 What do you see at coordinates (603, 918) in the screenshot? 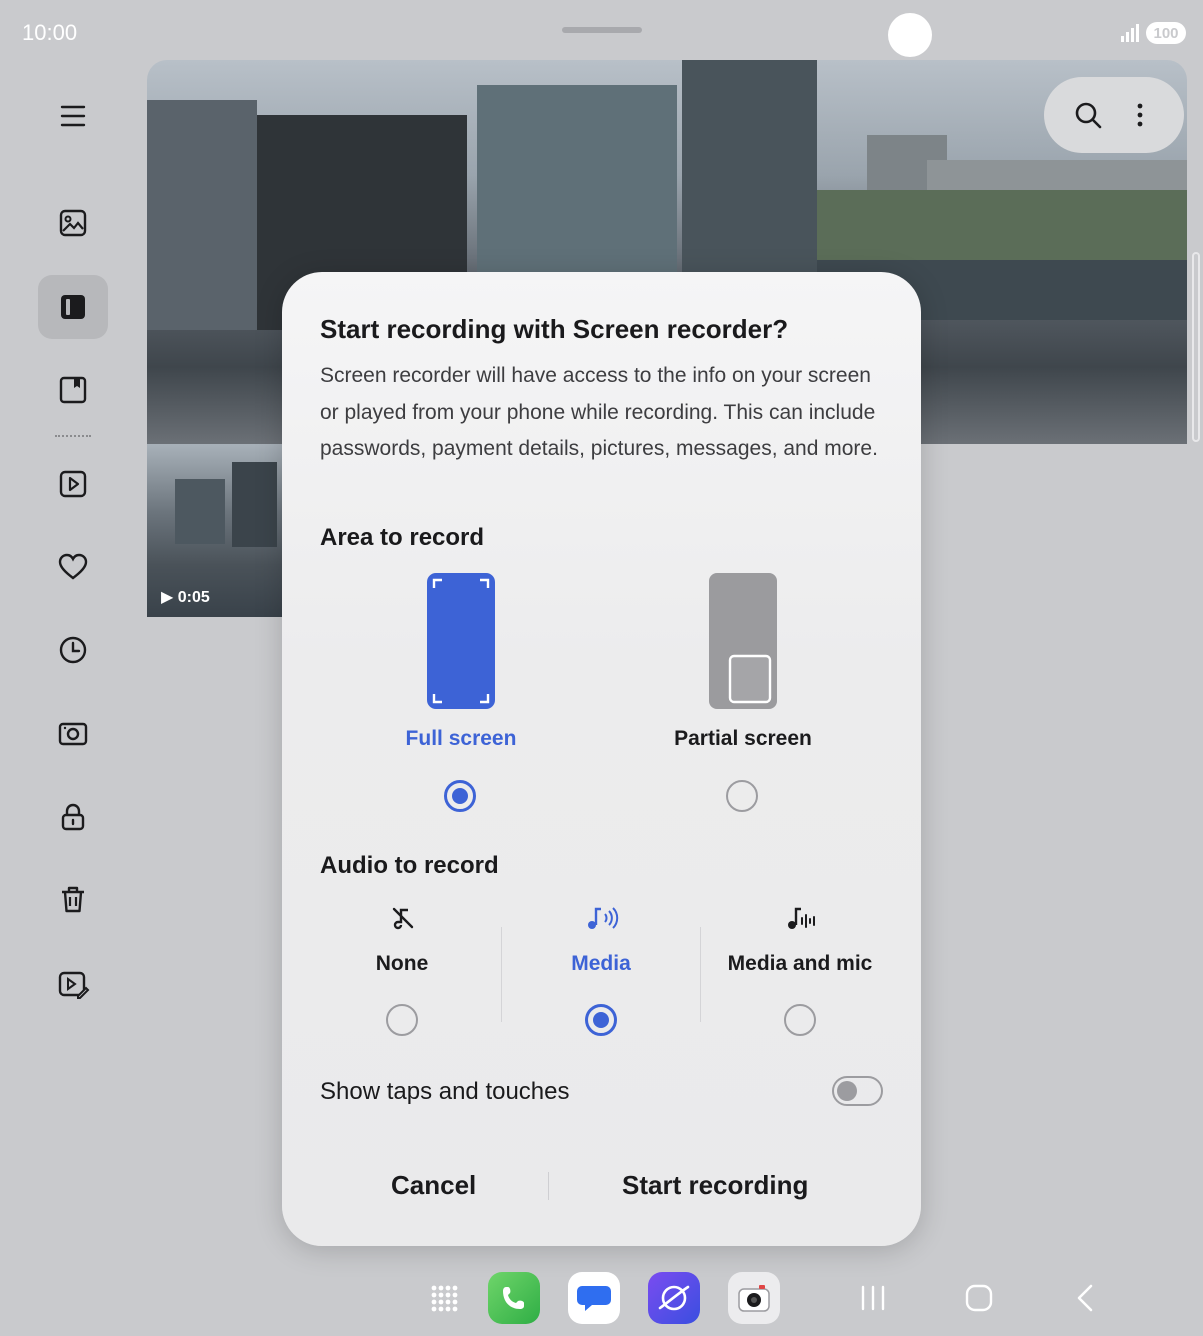
I see `music-sound-icon` at bounding box center [603, 918].